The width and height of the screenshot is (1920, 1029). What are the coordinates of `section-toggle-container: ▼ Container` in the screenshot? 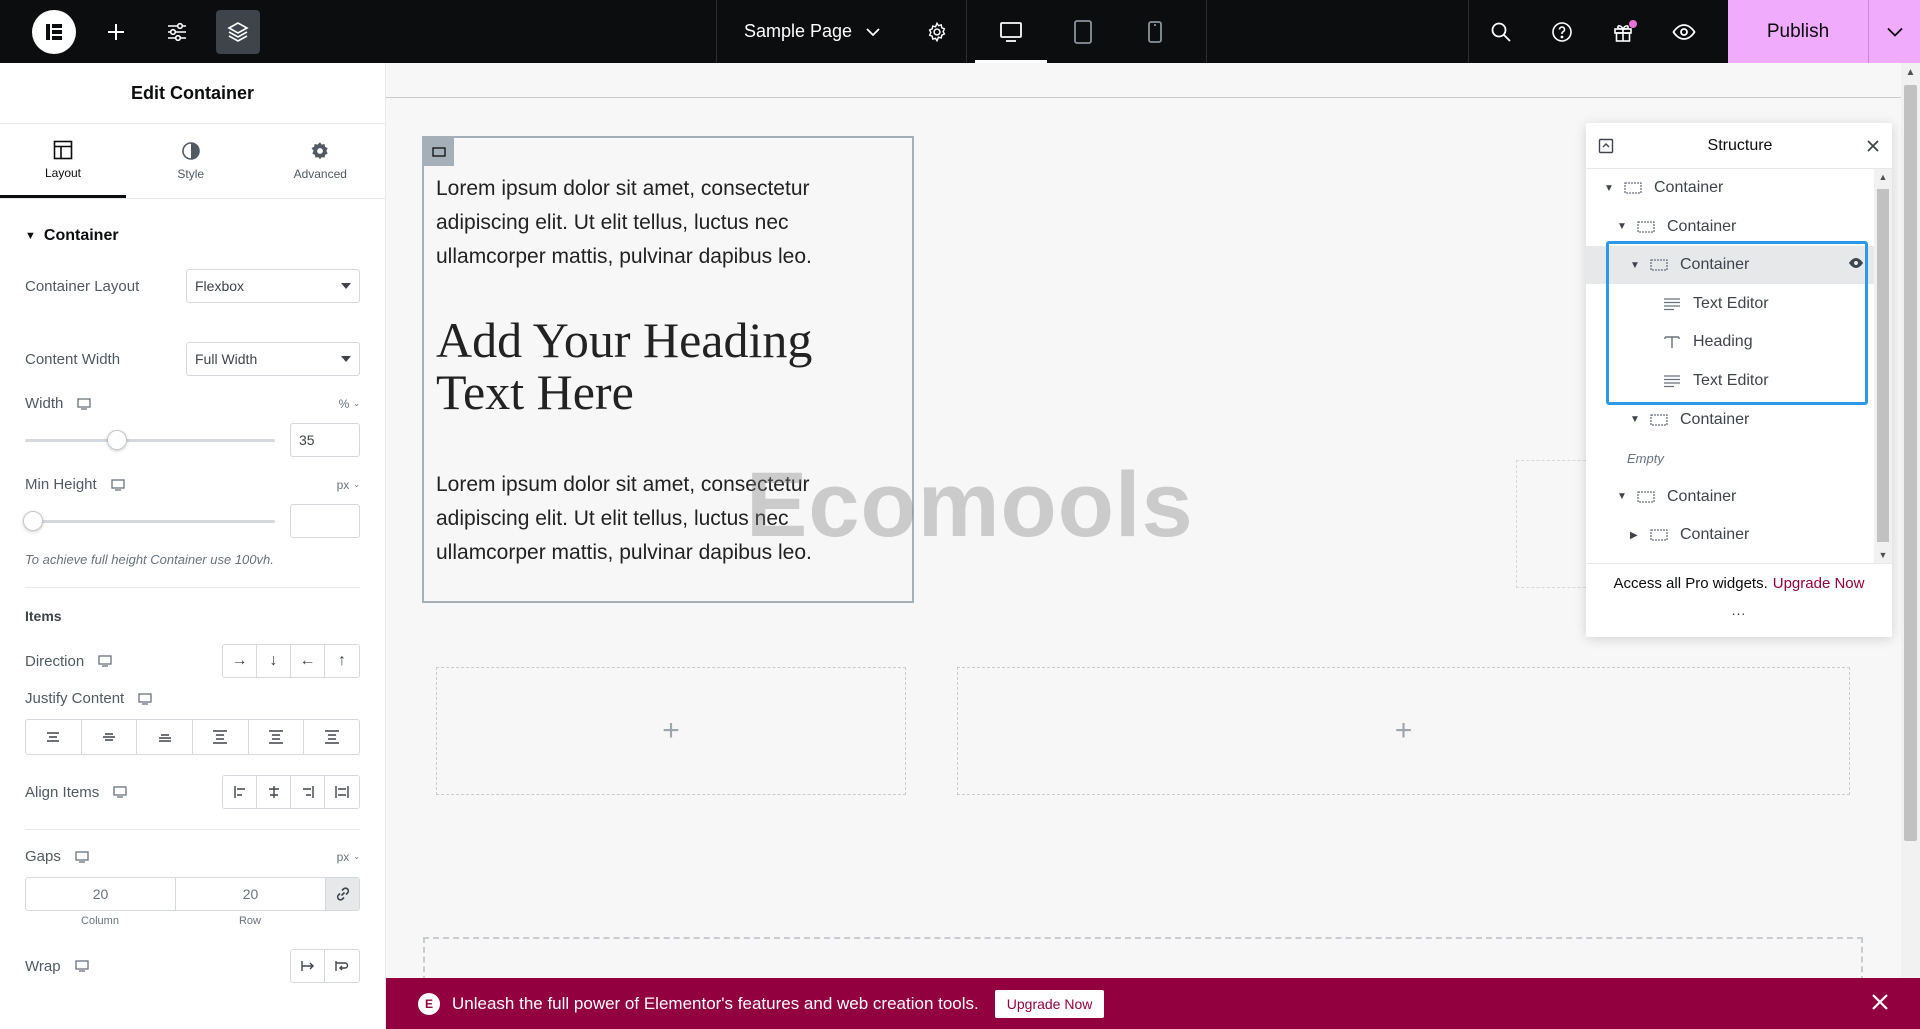 It's located at (192, 236).